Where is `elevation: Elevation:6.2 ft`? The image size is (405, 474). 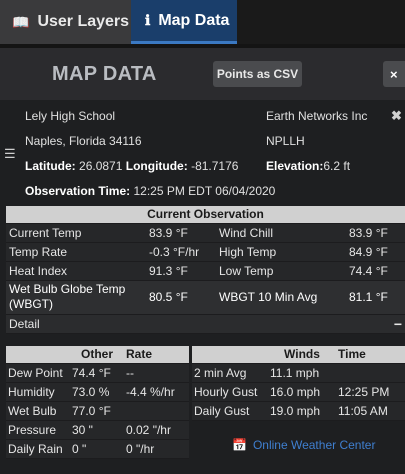 elevation: Elevation:6.2 ft is located at coordinates (308, 166).